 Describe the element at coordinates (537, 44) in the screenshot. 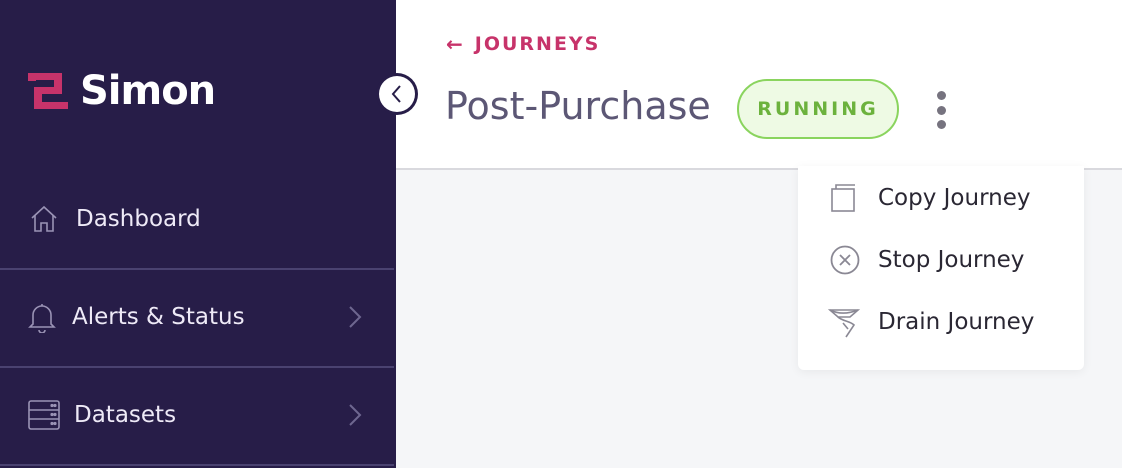

I see `back-link-label: JOURNEYS` at that location.